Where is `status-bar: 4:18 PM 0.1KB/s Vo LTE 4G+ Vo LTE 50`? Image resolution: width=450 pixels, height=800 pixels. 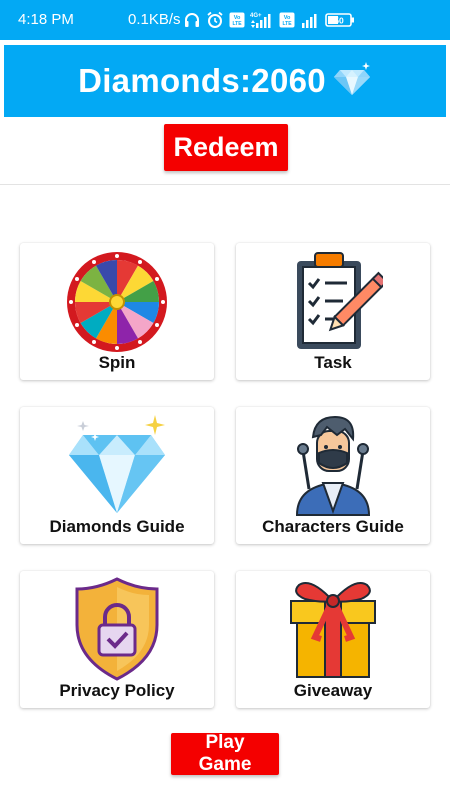
status-bar: 4:18 PM 0.1KB/s Vo LTE 4G+ Vo LTE 50 is located at coordinates (225, 20).